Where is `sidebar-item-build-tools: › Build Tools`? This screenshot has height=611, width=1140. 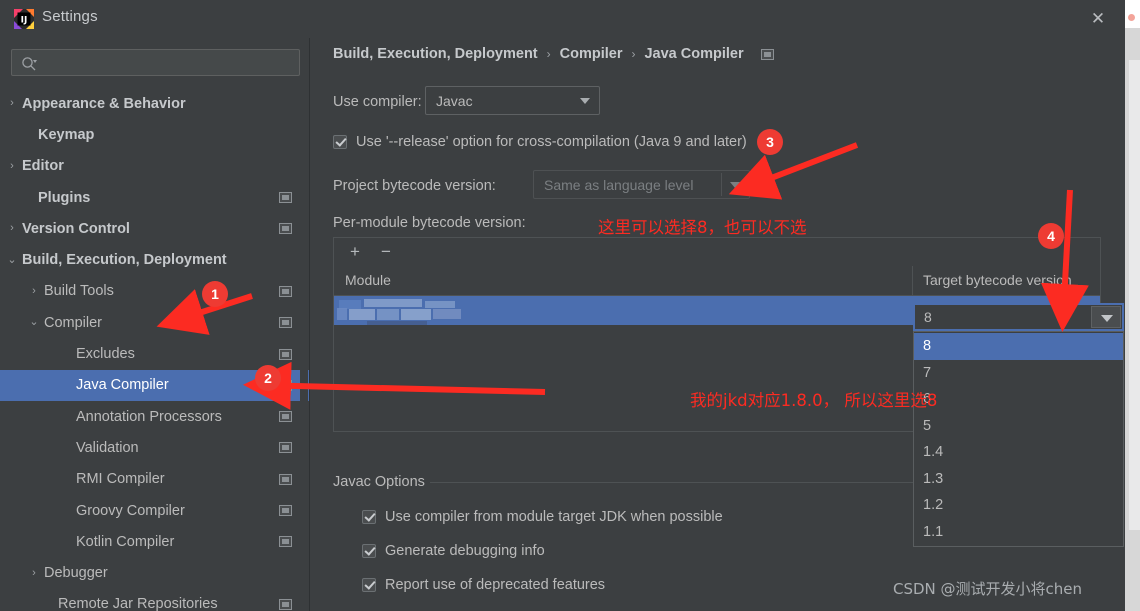 sidebar-item-build-tools: › Build Tools is located at coordinates (155, 291).